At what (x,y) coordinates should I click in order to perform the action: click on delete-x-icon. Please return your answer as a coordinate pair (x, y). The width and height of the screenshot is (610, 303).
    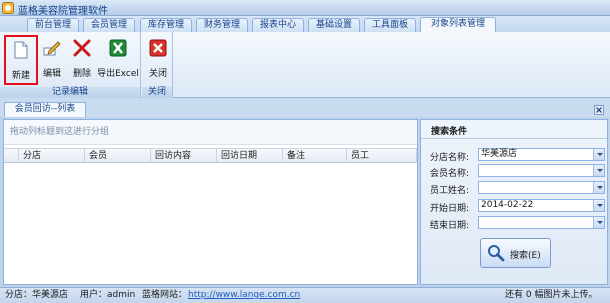
    Looking at the image, I should click on (82, 48).